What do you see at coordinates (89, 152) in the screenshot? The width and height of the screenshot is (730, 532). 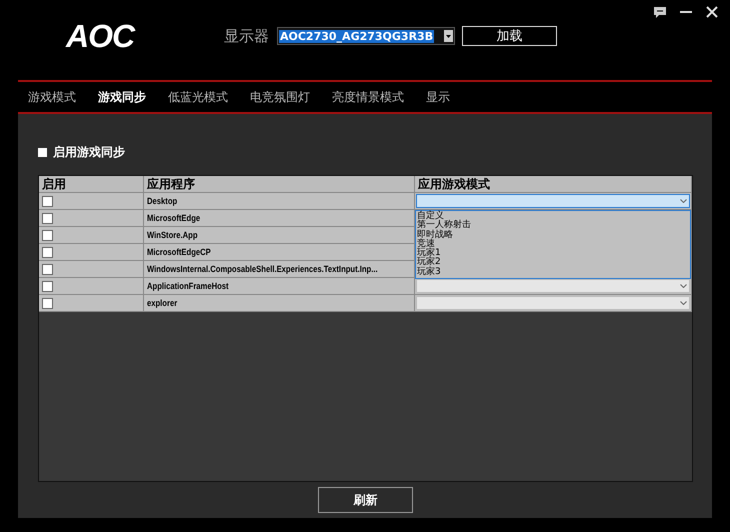 I see `checkbox-label: 启用游戏同步` at bounding box center [89, 152].